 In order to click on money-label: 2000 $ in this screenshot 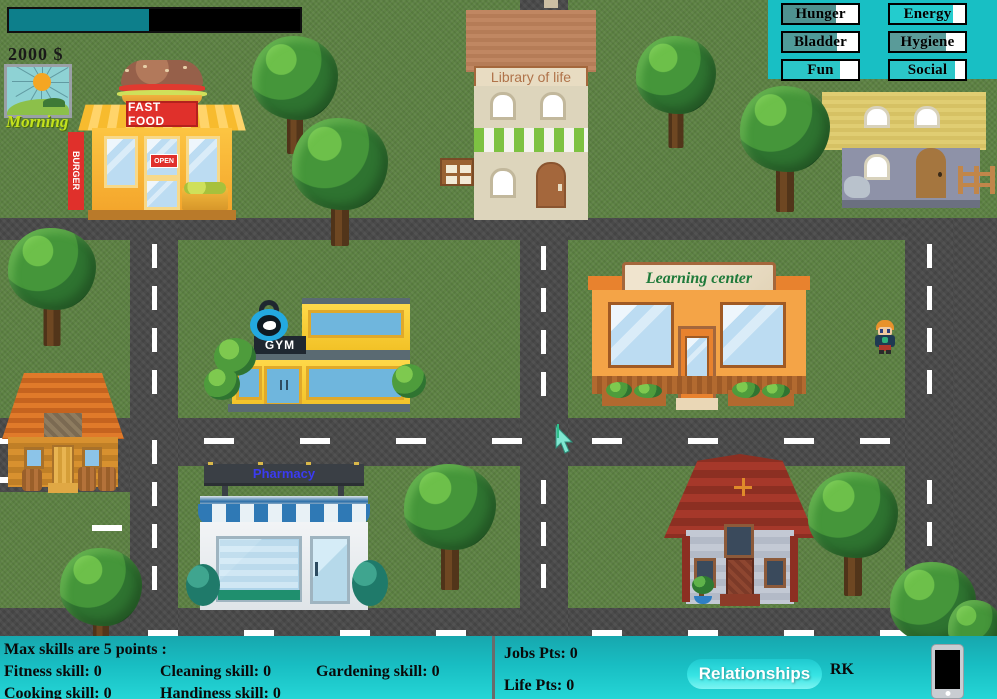, I will do `click(36, 54)`.